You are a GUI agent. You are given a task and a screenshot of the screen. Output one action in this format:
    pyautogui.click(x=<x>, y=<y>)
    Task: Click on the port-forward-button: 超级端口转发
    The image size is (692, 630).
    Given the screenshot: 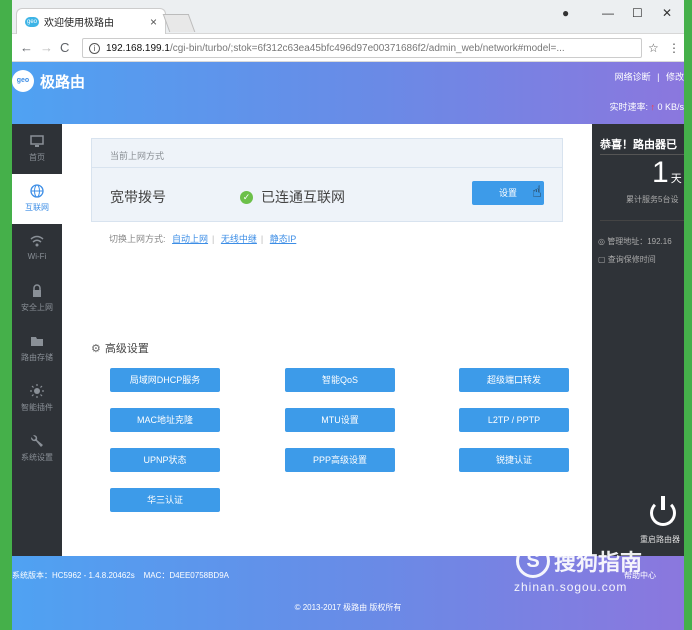 What is the action you would take?
    pyautogui.click(x=514, y=380)
    